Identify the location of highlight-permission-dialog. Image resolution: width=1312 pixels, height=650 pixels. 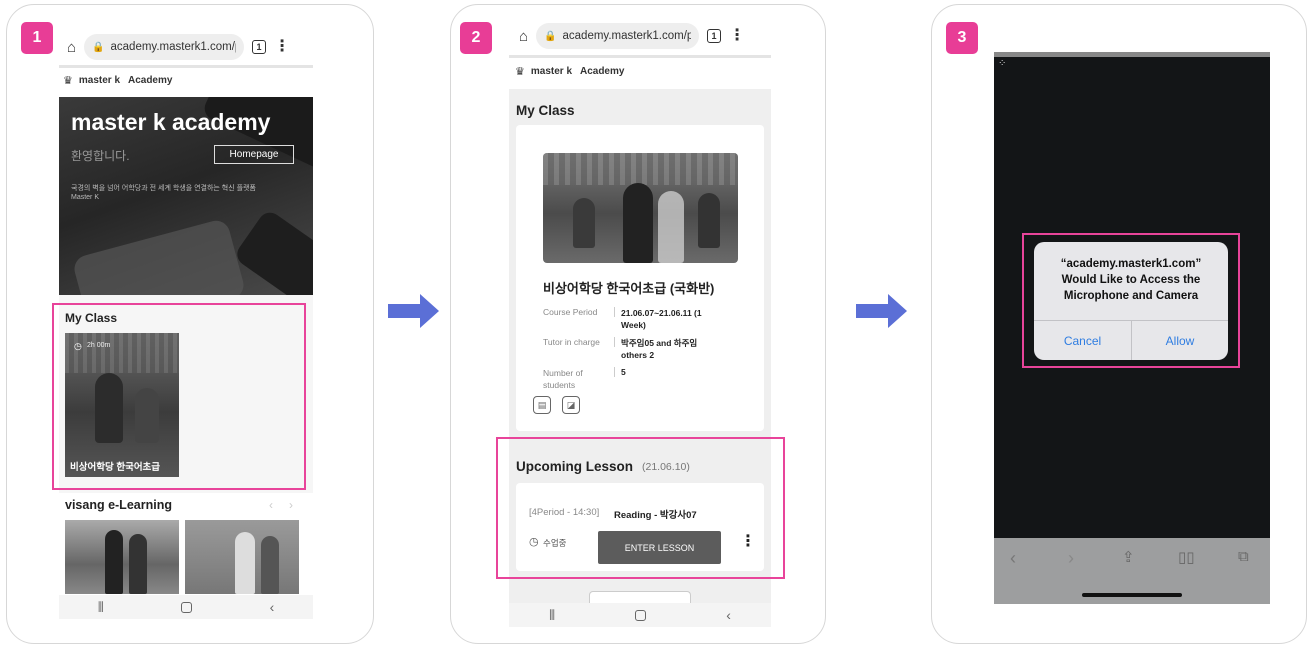
(1131, 300).